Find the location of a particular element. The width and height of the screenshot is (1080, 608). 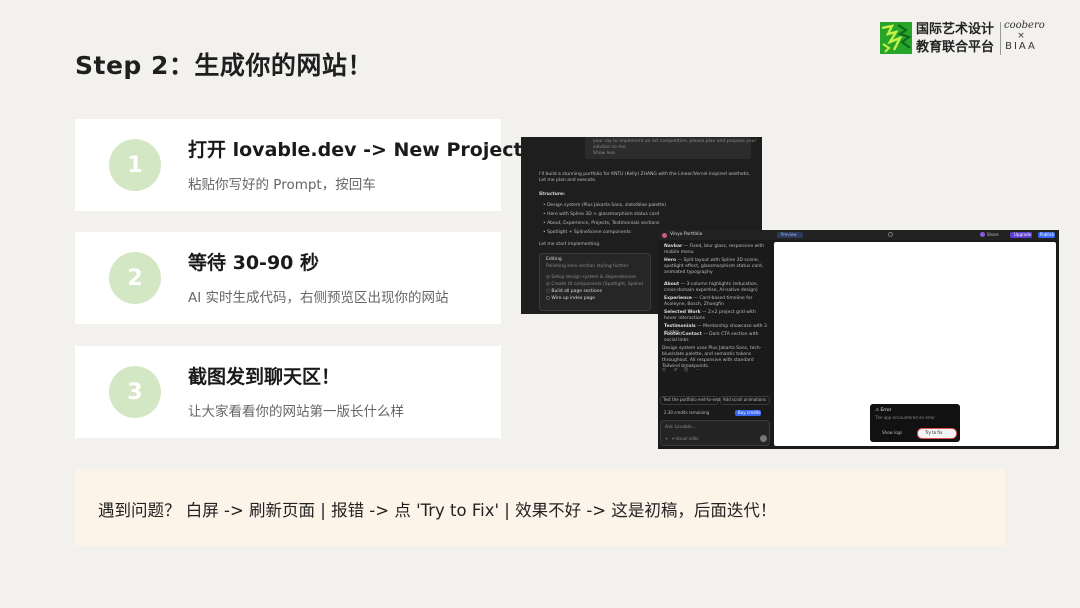

chat-input is located at coordinates (715, 433).